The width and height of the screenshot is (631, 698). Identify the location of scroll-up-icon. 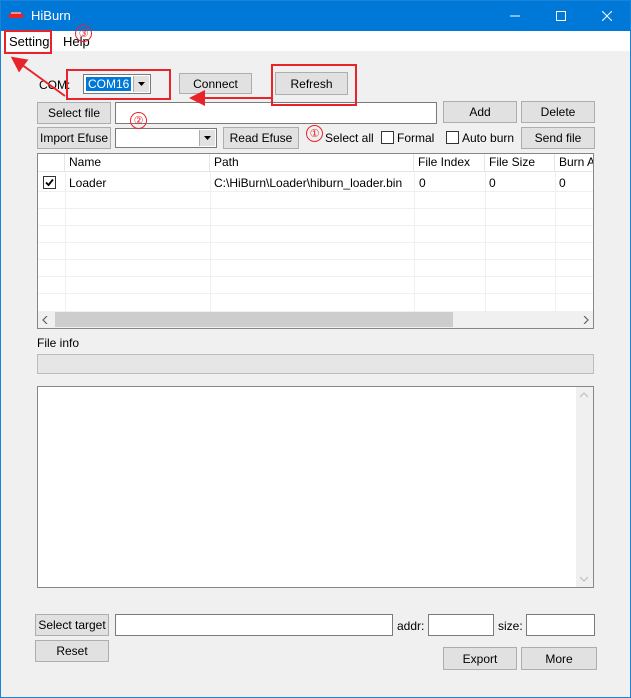
(584, 395).